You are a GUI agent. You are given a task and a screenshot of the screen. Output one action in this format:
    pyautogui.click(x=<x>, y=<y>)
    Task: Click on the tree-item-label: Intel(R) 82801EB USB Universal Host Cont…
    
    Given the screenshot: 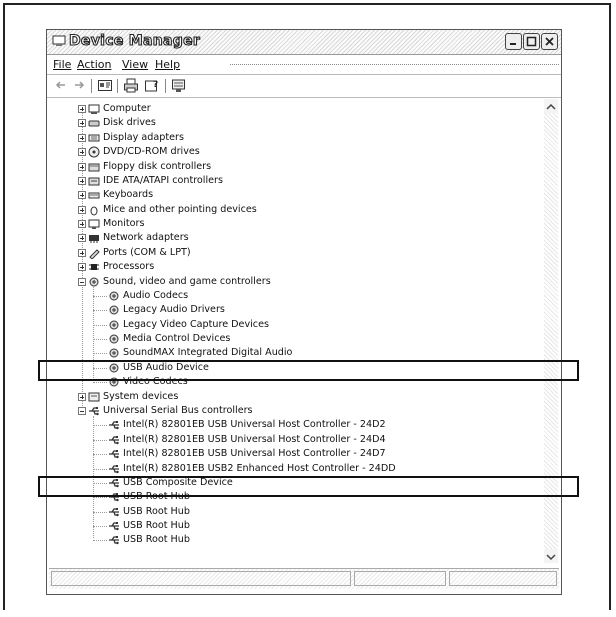 What is the action you would take?
    pyautogui.click(x=254, y=425)
    